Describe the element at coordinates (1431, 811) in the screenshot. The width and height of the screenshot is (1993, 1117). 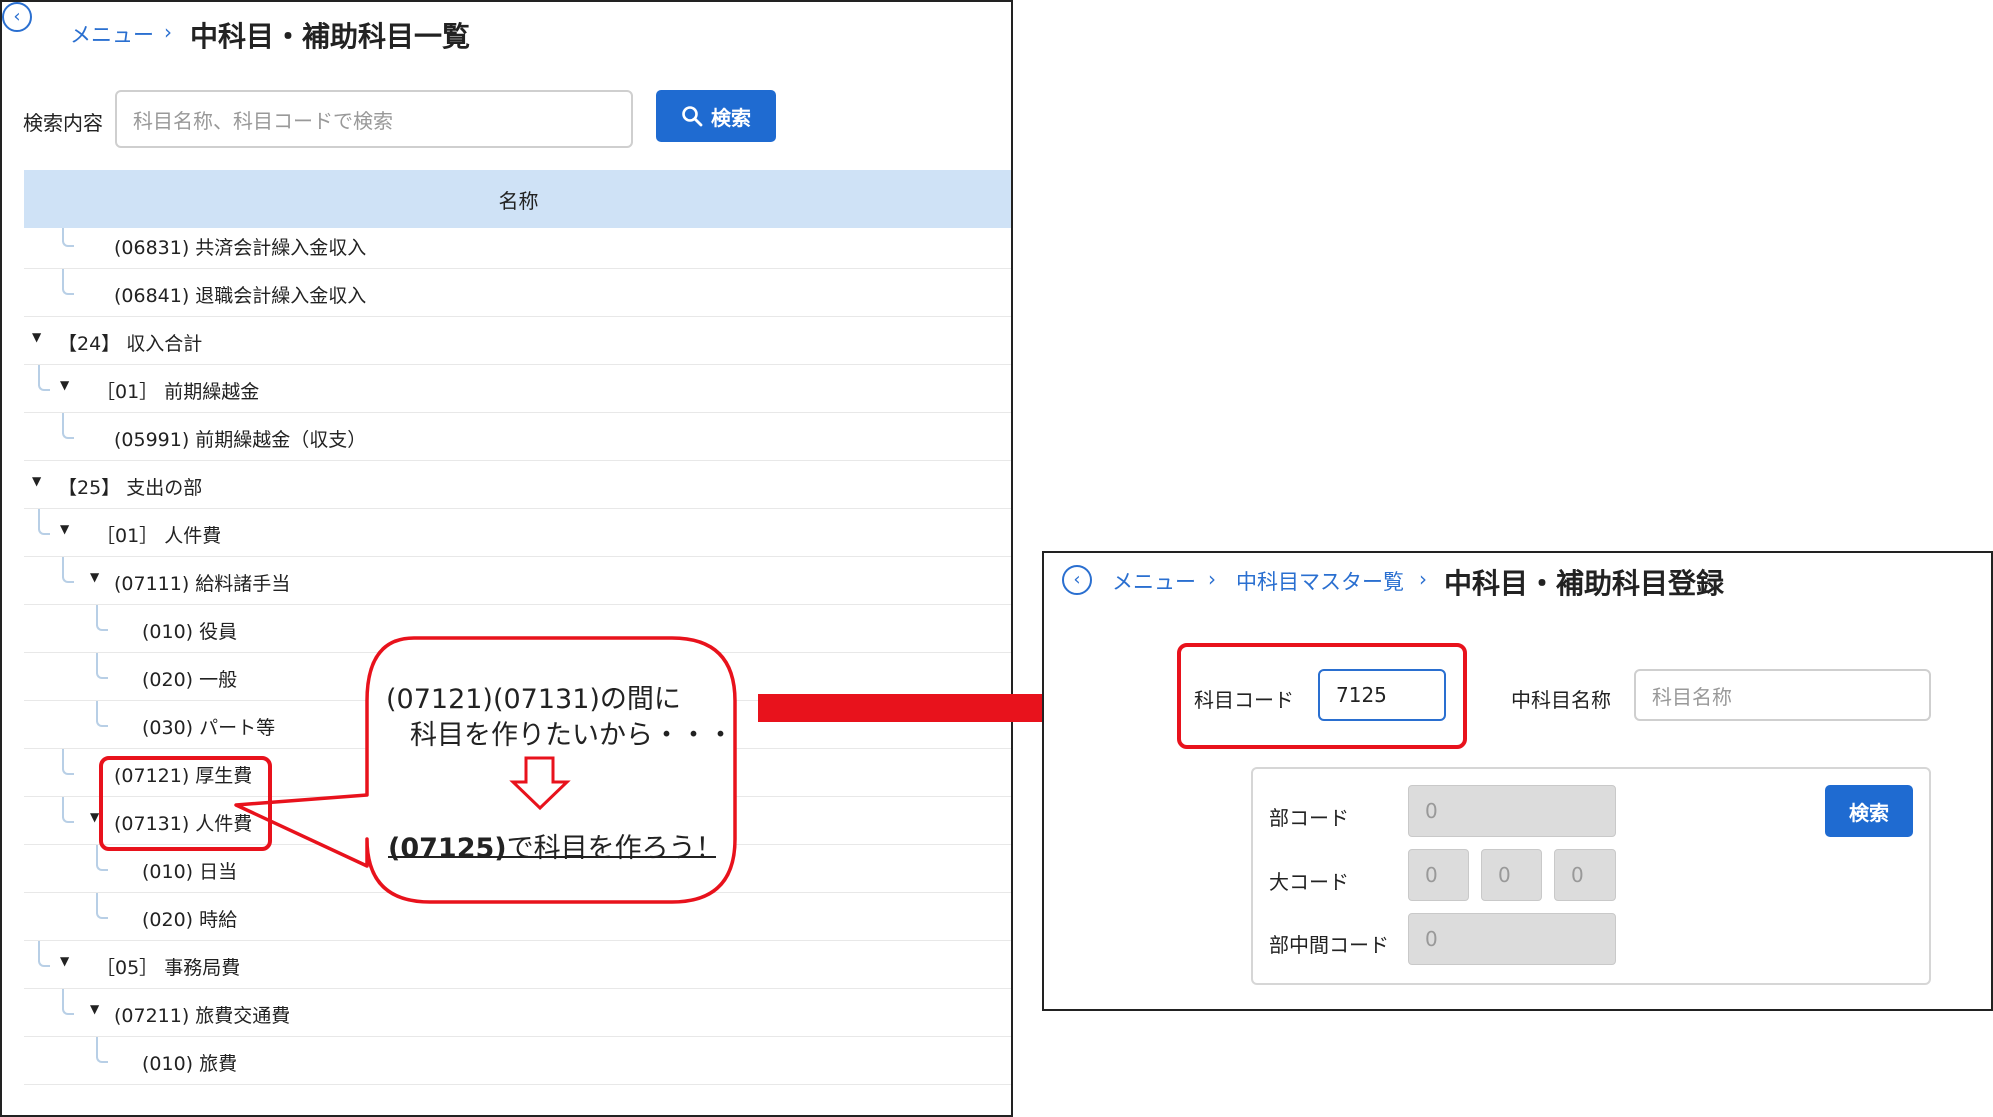
I see `bu-code-value: 0` at that location.